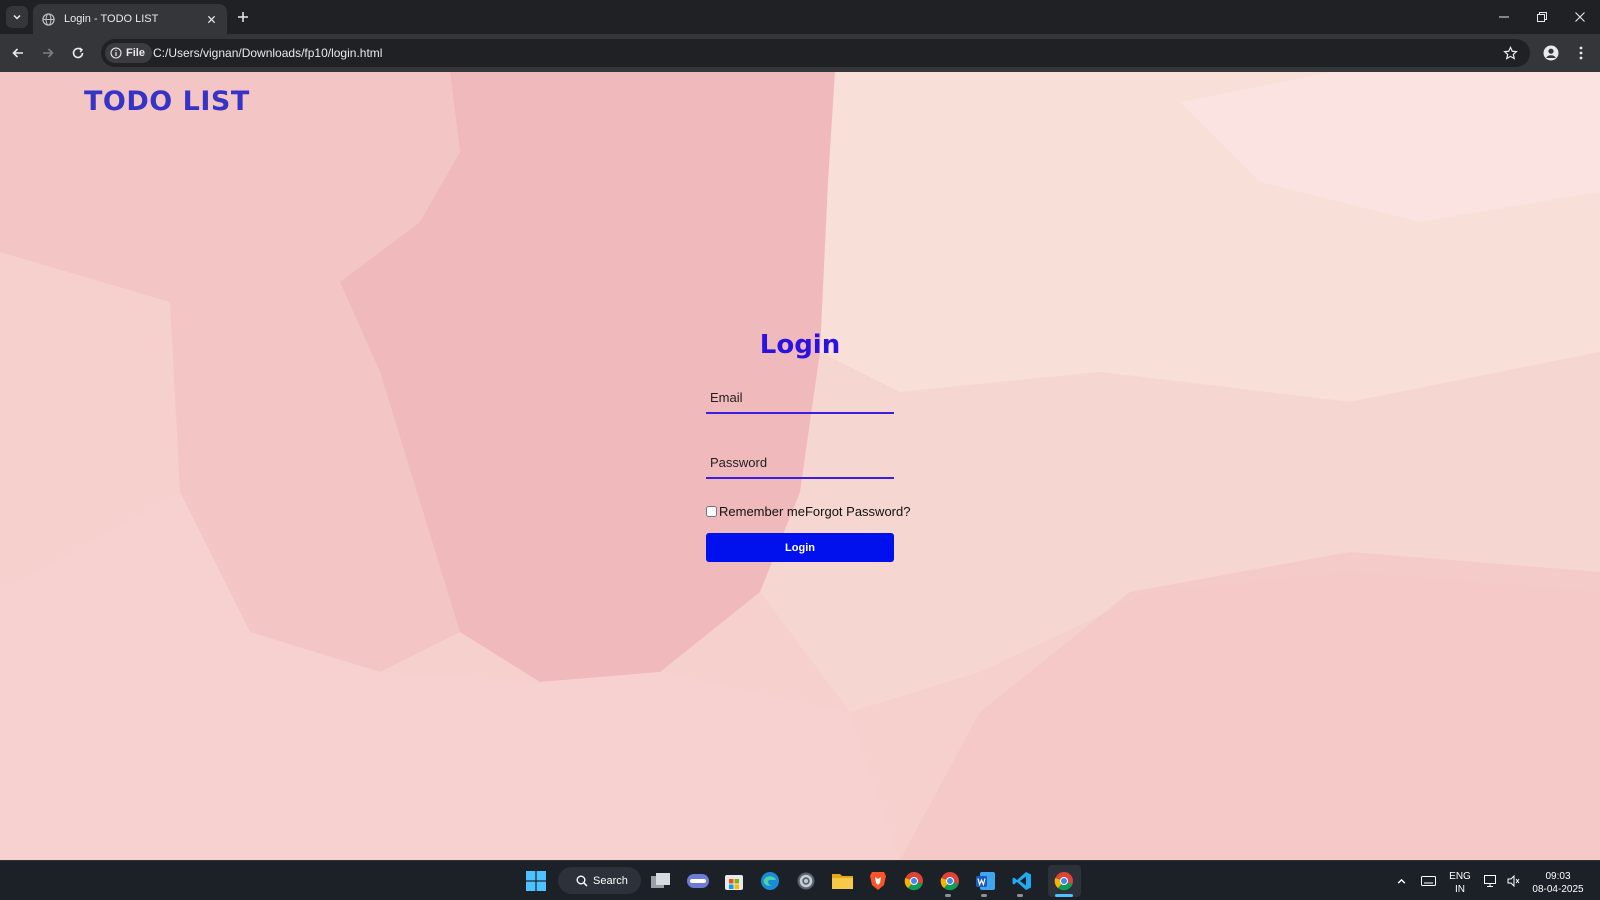 The image size is (1600, 900). What do you see at coordinates (1460, 889) in the screenshot?
I see `region-label: IN` at bounding box center [1460, 889].